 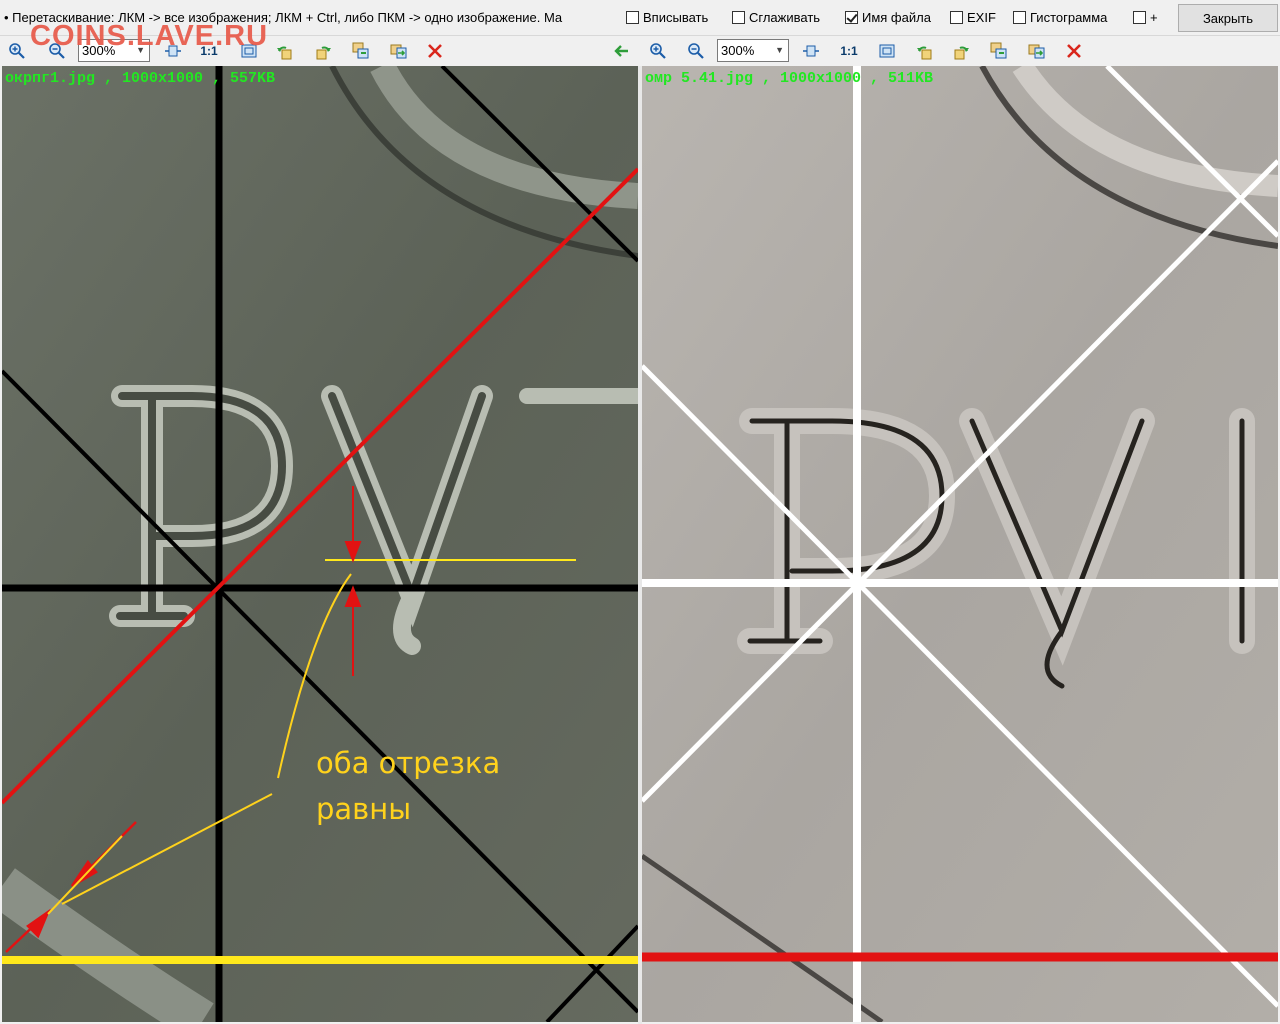 What do you see at coordinates (753, 50) in the screenshot?
I see `zoom-select: 300% ▼` at bounding box center [753, 50].